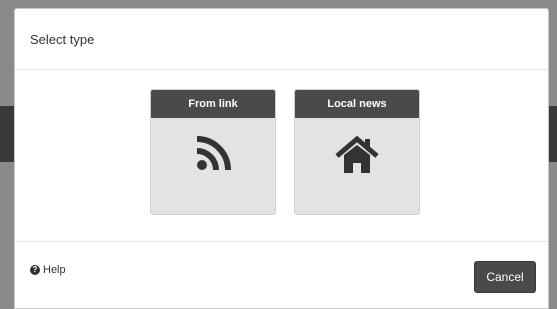  I want to click on type-option-label: From link, so click(213, 104).